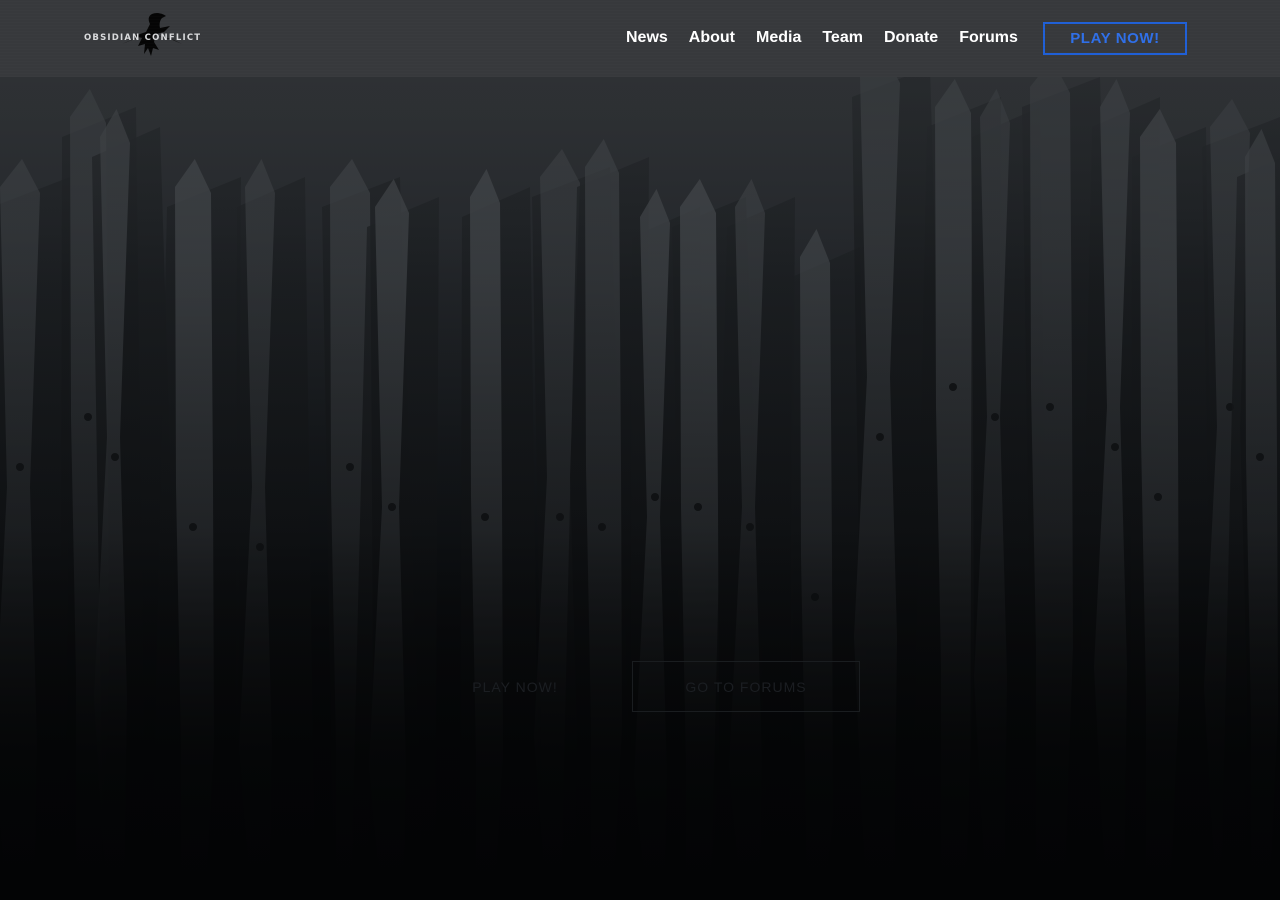 Image resolution: width=1280 pixels, height=900 pixels. I want to click on site-logo: OBSIDIAN CONFLICT, so click(146, 38).